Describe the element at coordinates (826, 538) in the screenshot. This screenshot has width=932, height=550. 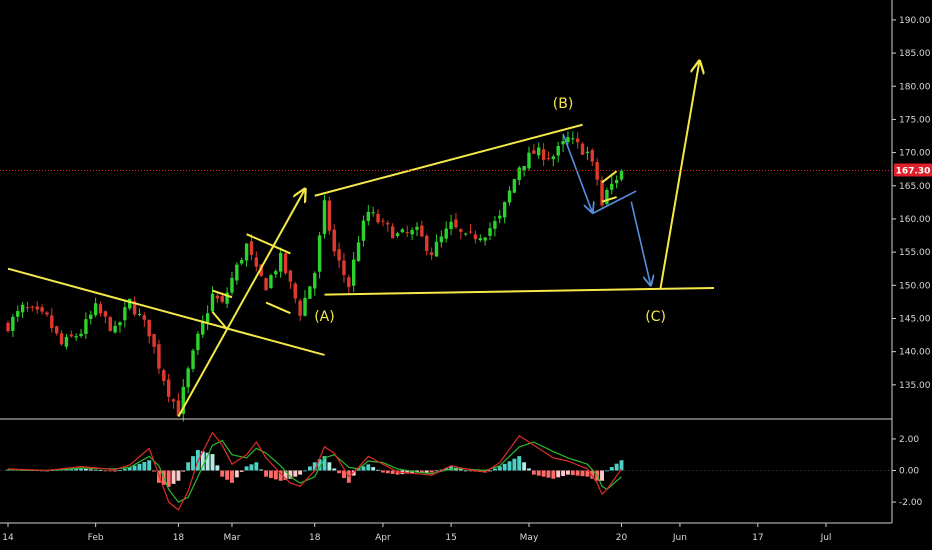
I see `x-tick-label: Jul` at that location.